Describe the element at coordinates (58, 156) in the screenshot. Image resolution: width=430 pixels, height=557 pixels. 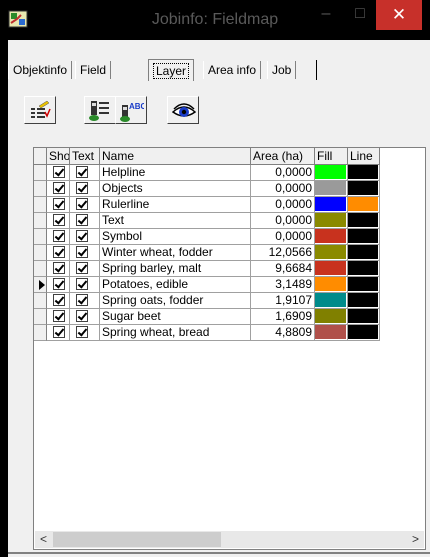
I see `column-header-show: Sho` at that location.